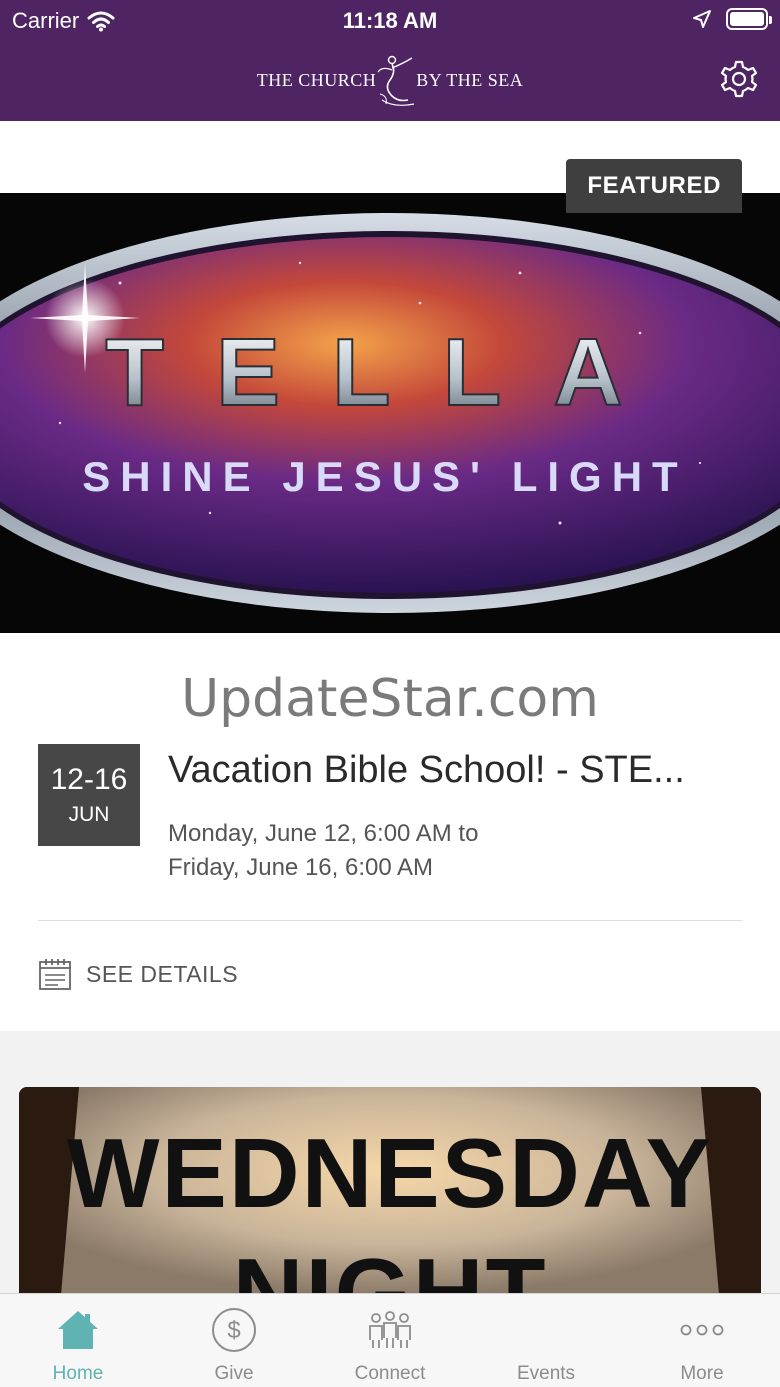  I want to click on banner-word: TELLA, so click(389, 372).